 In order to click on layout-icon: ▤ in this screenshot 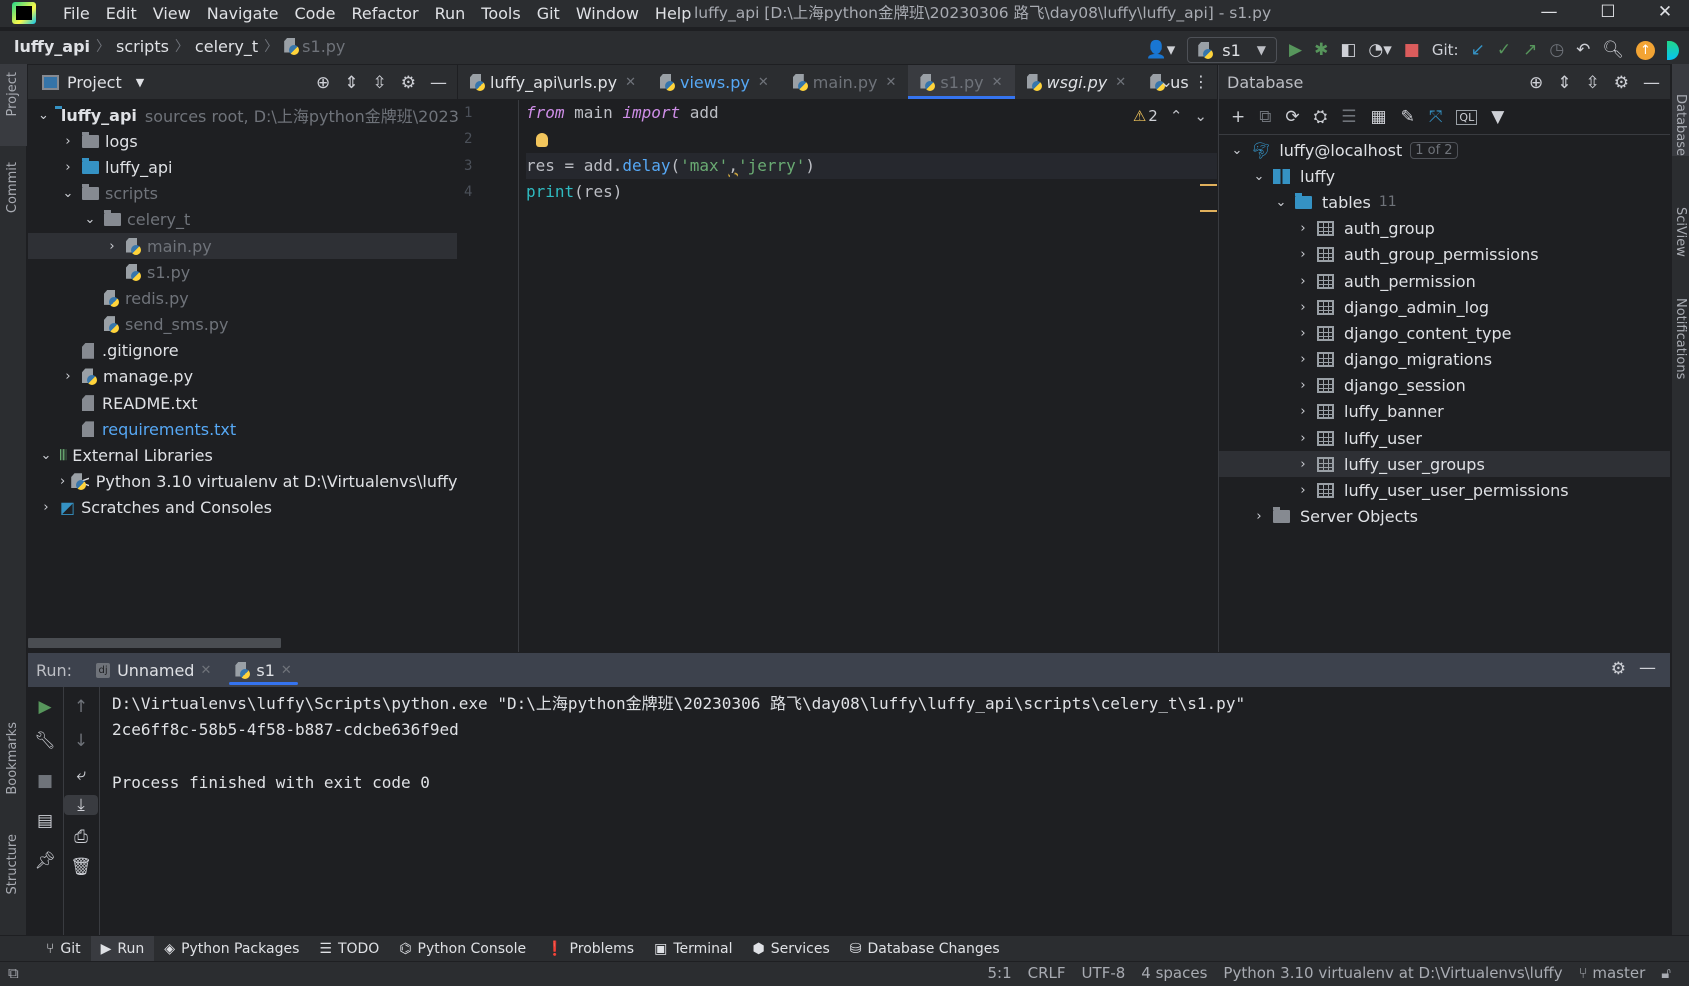, I will do `click(45, 821)`.